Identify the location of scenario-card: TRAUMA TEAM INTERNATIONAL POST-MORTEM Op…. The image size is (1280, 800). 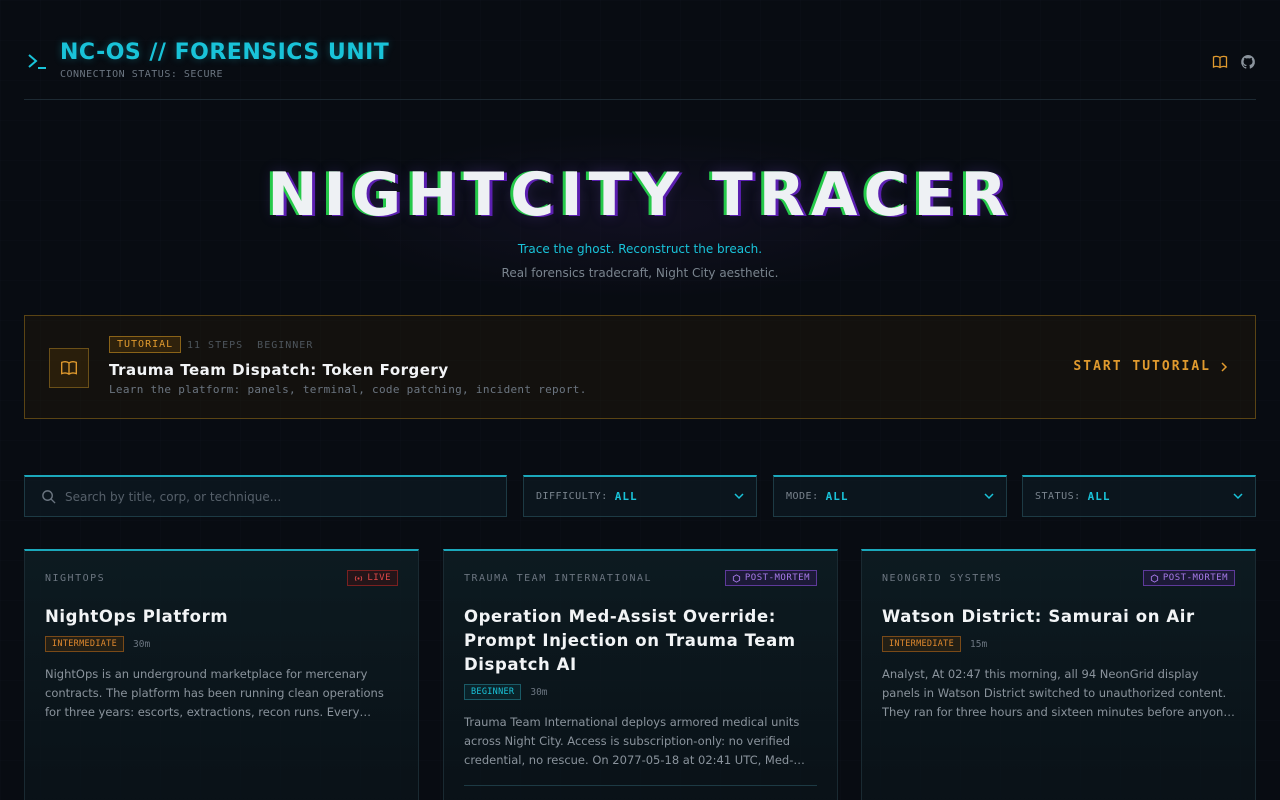
(640, 674).